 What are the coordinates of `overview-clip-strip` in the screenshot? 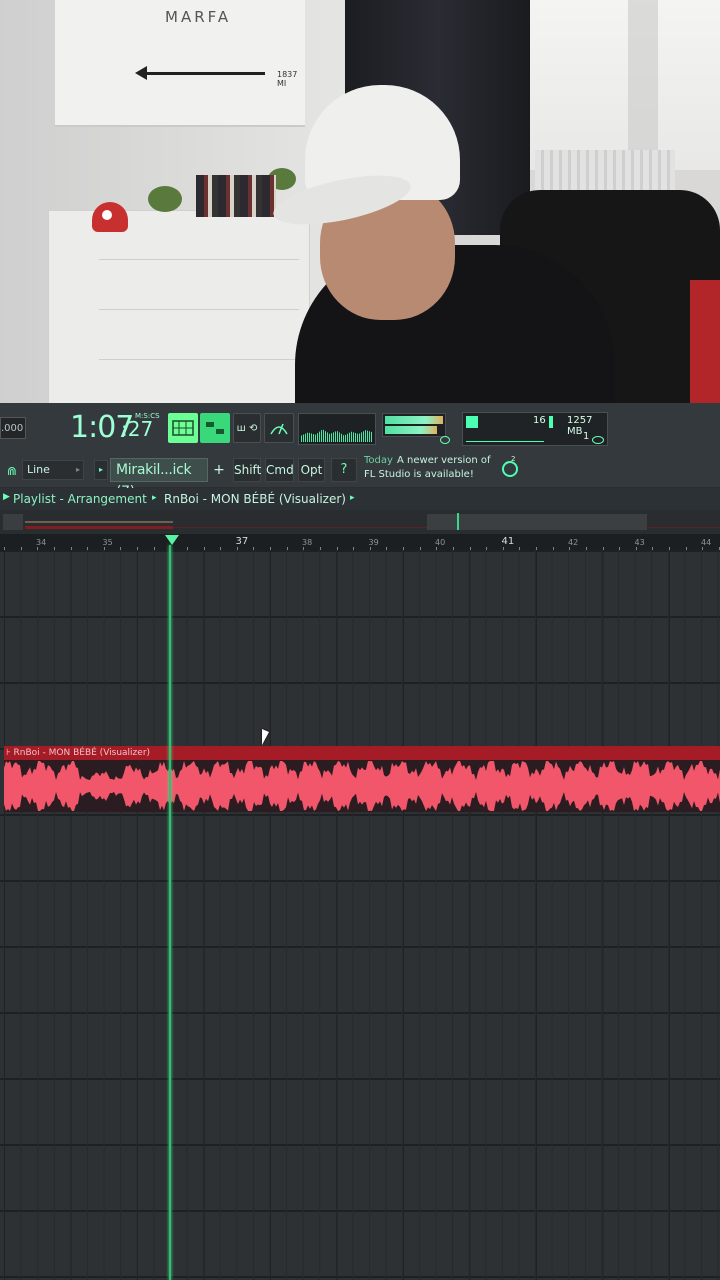 It's located at (99, 522).